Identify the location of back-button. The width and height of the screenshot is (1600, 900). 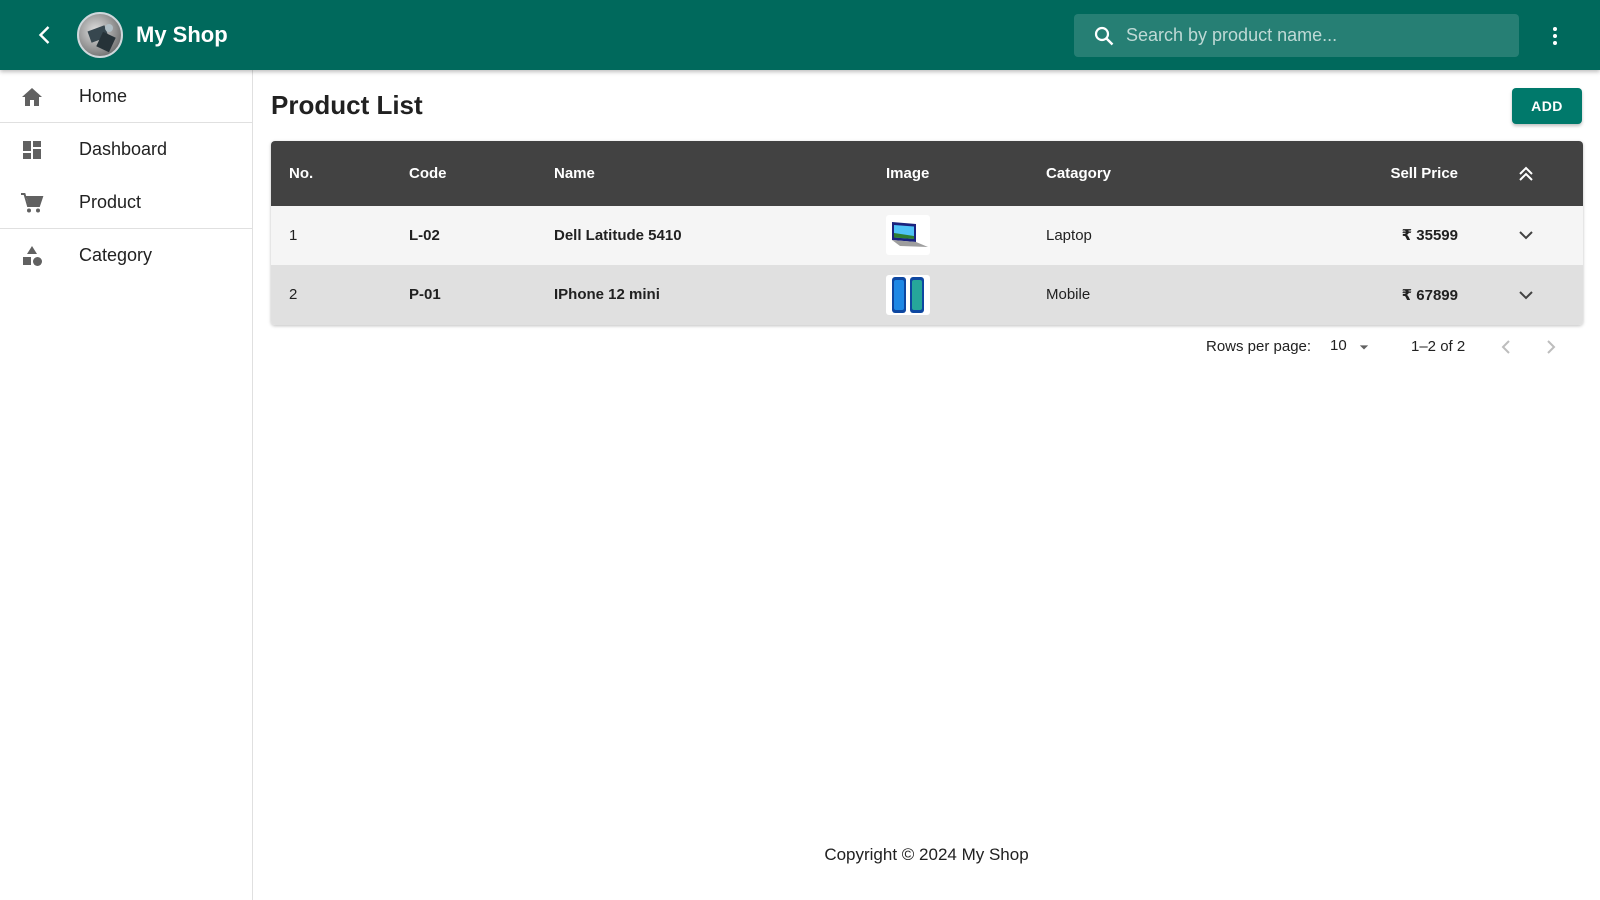
(45, 35).